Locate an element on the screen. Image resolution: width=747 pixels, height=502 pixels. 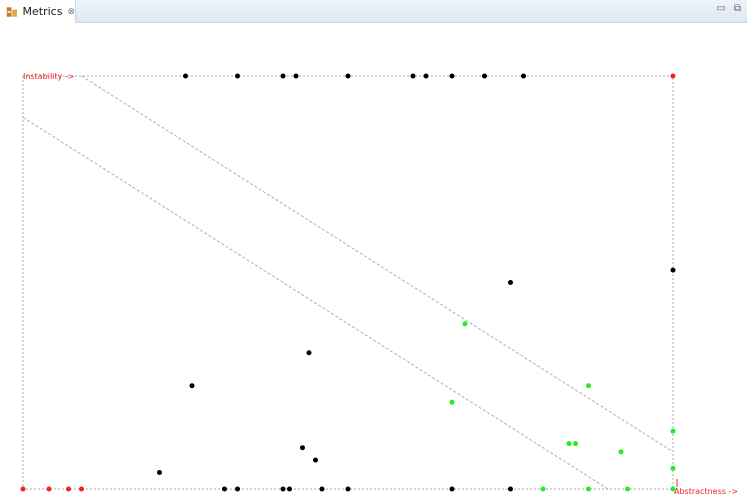
y-axis-label: Instability -> is located at coordinates (48, 76).